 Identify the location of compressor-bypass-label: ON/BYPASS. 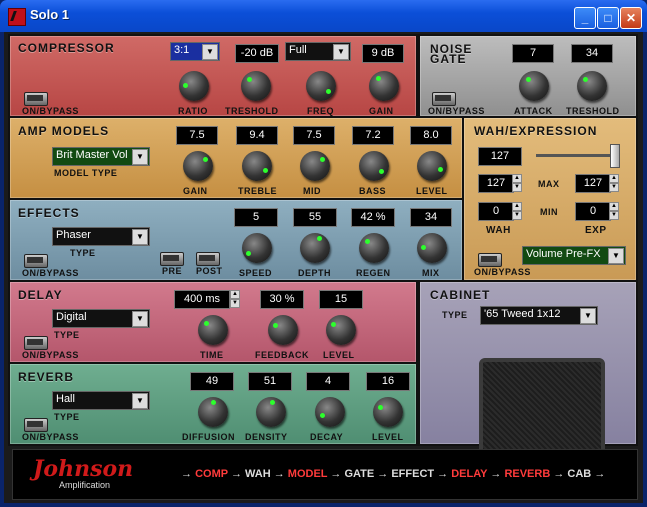
(50, 111).